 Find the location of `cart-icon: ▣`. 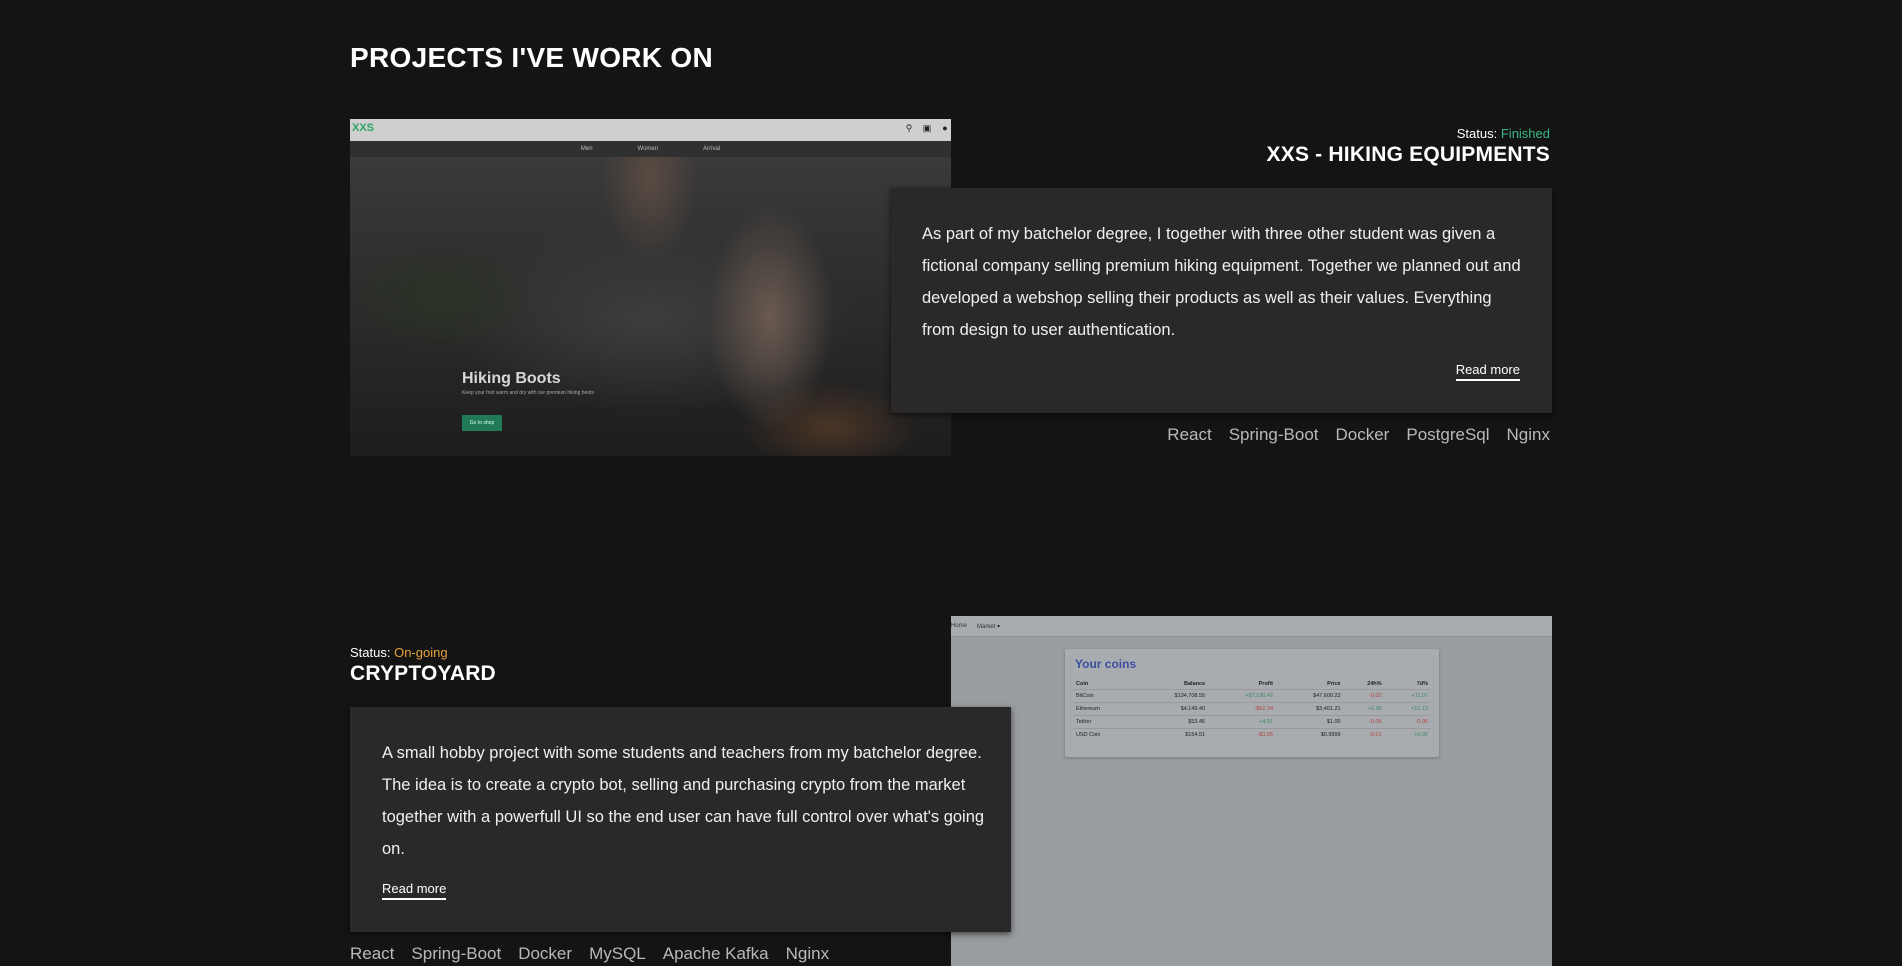

cart-icon: ▣ is located at coordinates (927, 128).